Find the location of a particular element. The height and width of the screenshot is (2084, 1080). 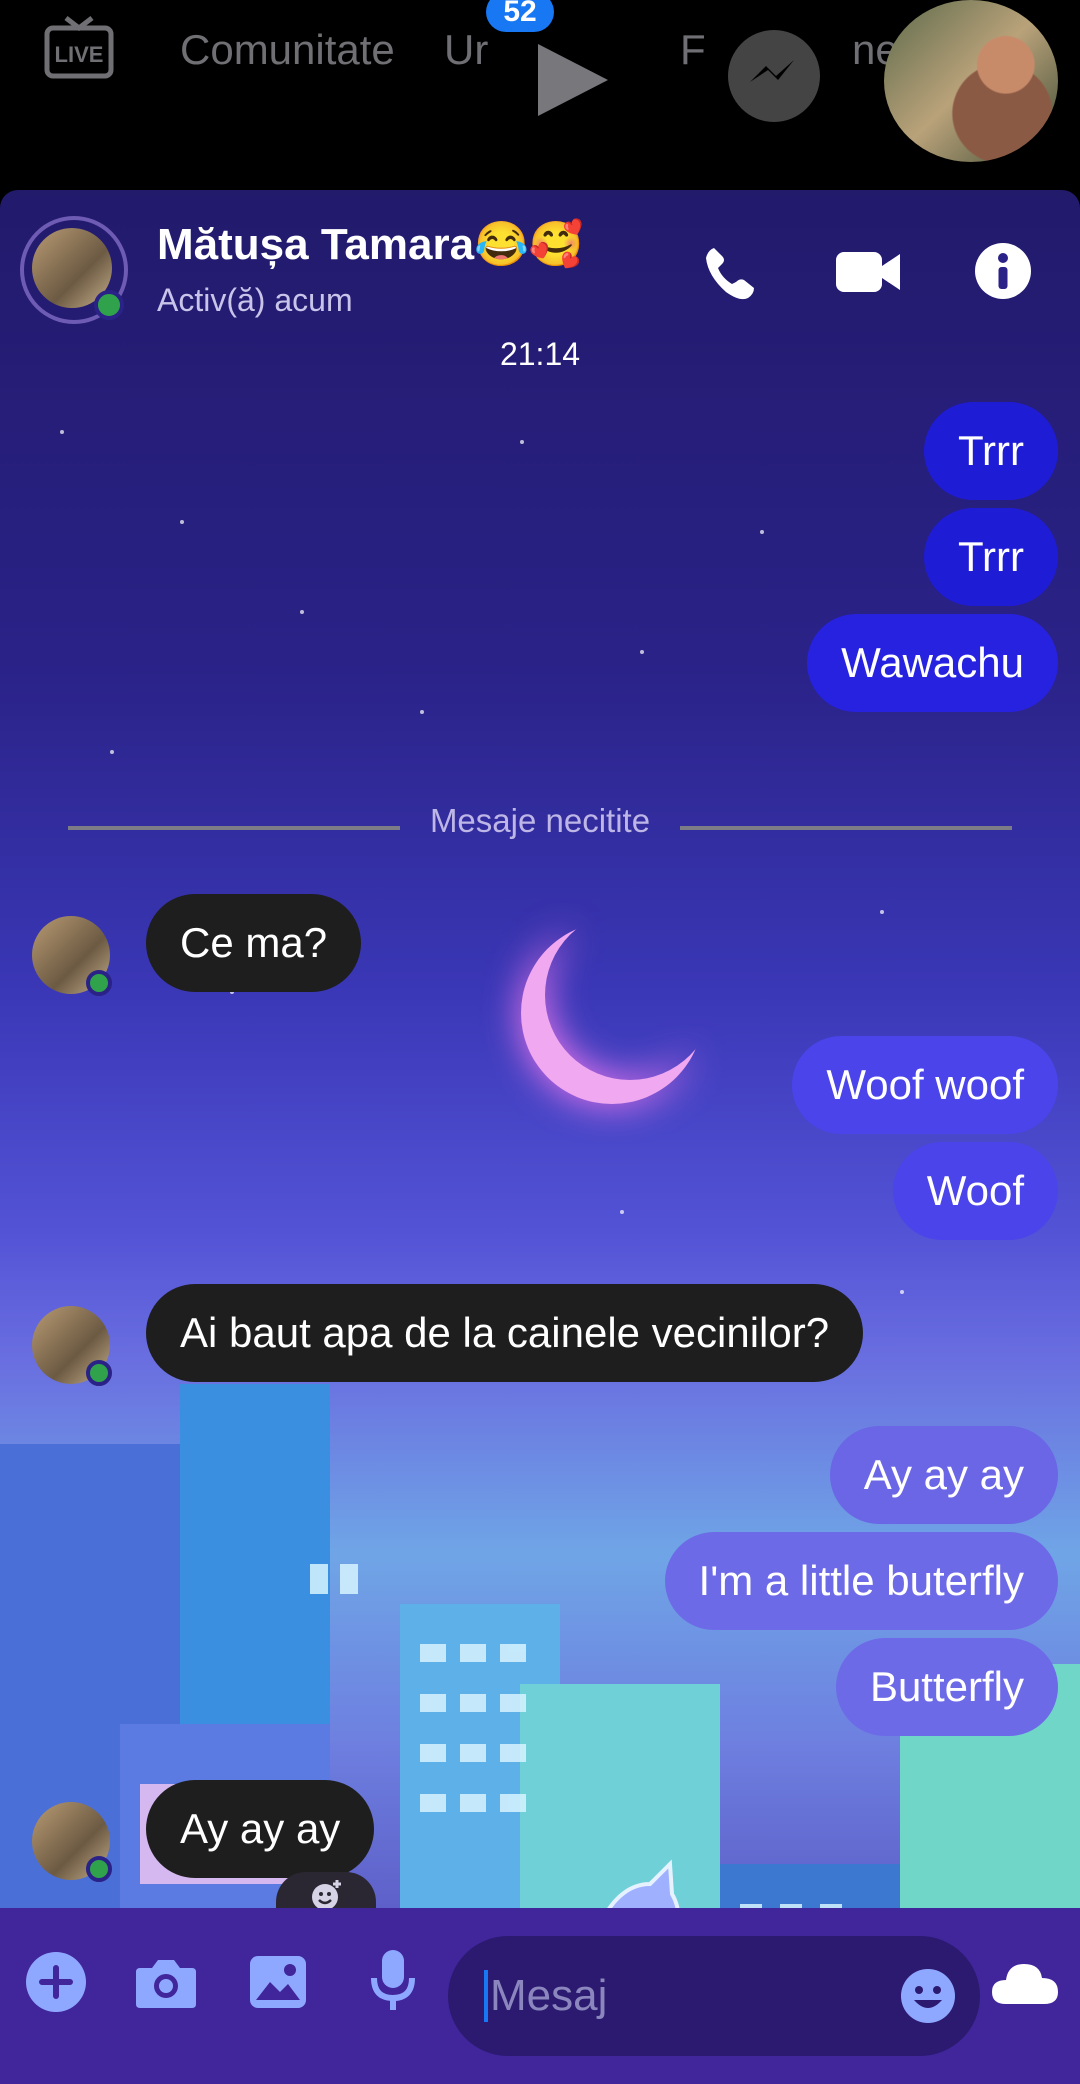

message-bubble-sent: Woof woof is located at coordinates (925, 1085).